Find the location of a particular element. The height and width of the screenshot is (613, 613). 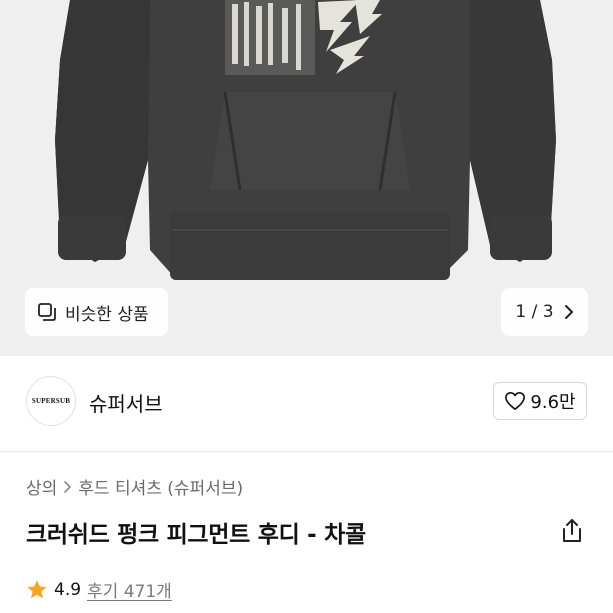

similar-products-button: 비슷한 상품 is located at coordinates (96, 312).